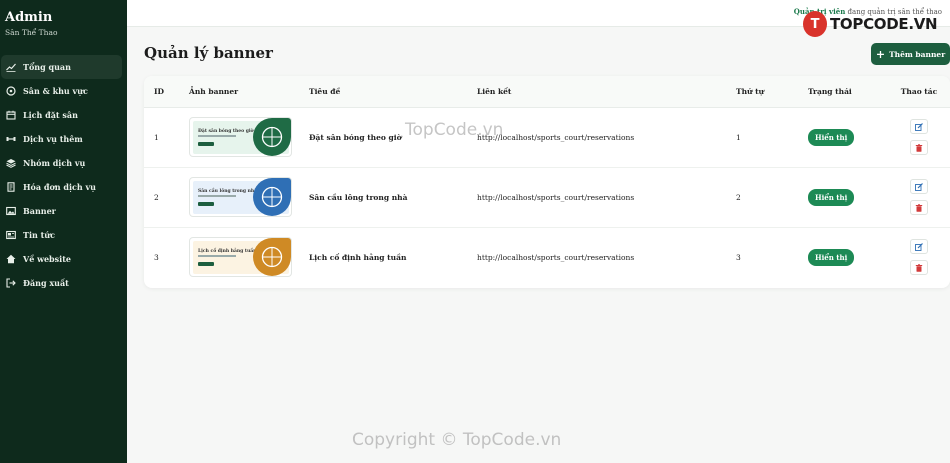 The width and height of the screenshot is (950, 463). I want to click on sidebar-item-courts: Sân & khu vực, so click(61, 91).